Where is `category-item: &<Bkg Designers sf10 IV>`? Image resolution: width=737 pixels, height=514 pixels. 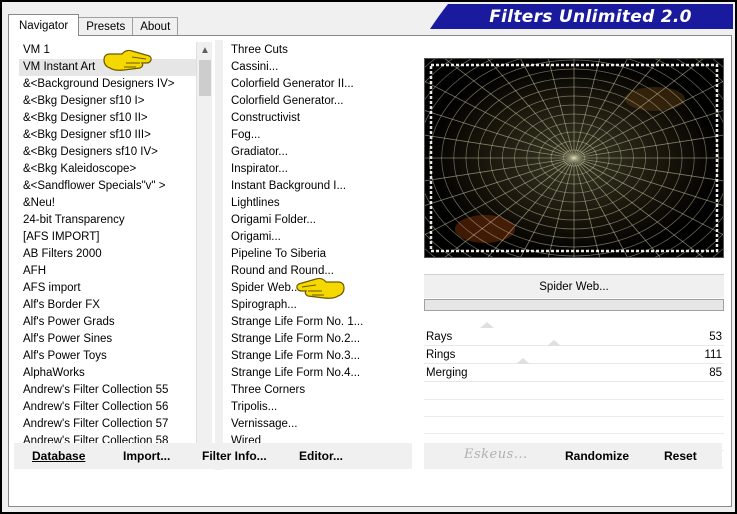 category-item: &<Bkg Designers sf10 IV> is located at coordinates (111, 152).